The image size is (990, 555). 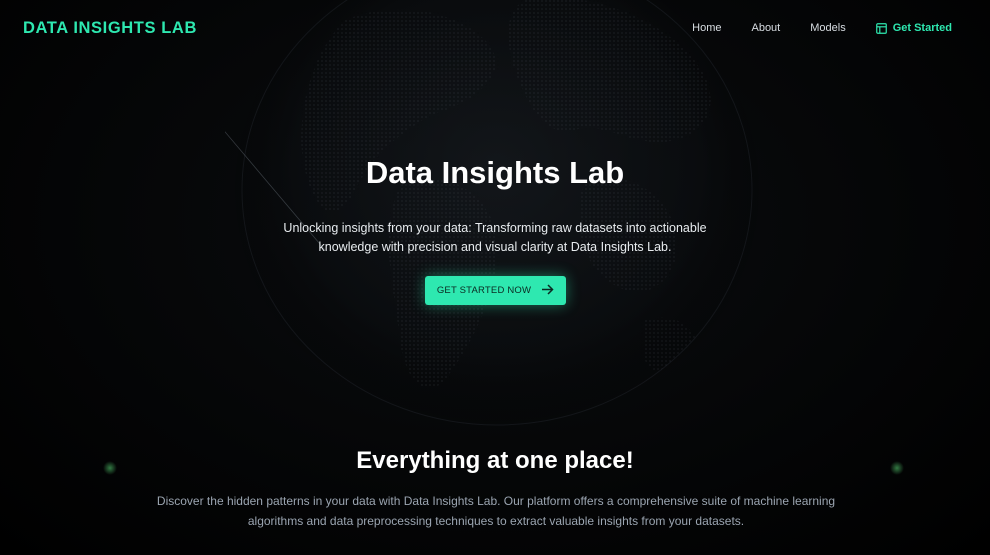 I want to click on get-started-now-button: GET STARTED NOW, so click(x=495, y=290).